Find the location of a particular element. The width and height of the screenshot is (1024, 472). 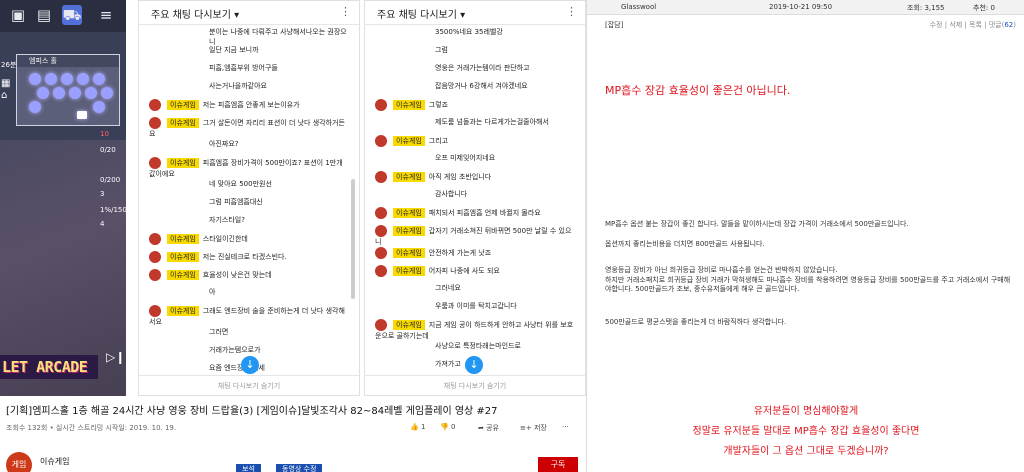

share-button: ➦ 공유 is located at coordinates (488, 428).